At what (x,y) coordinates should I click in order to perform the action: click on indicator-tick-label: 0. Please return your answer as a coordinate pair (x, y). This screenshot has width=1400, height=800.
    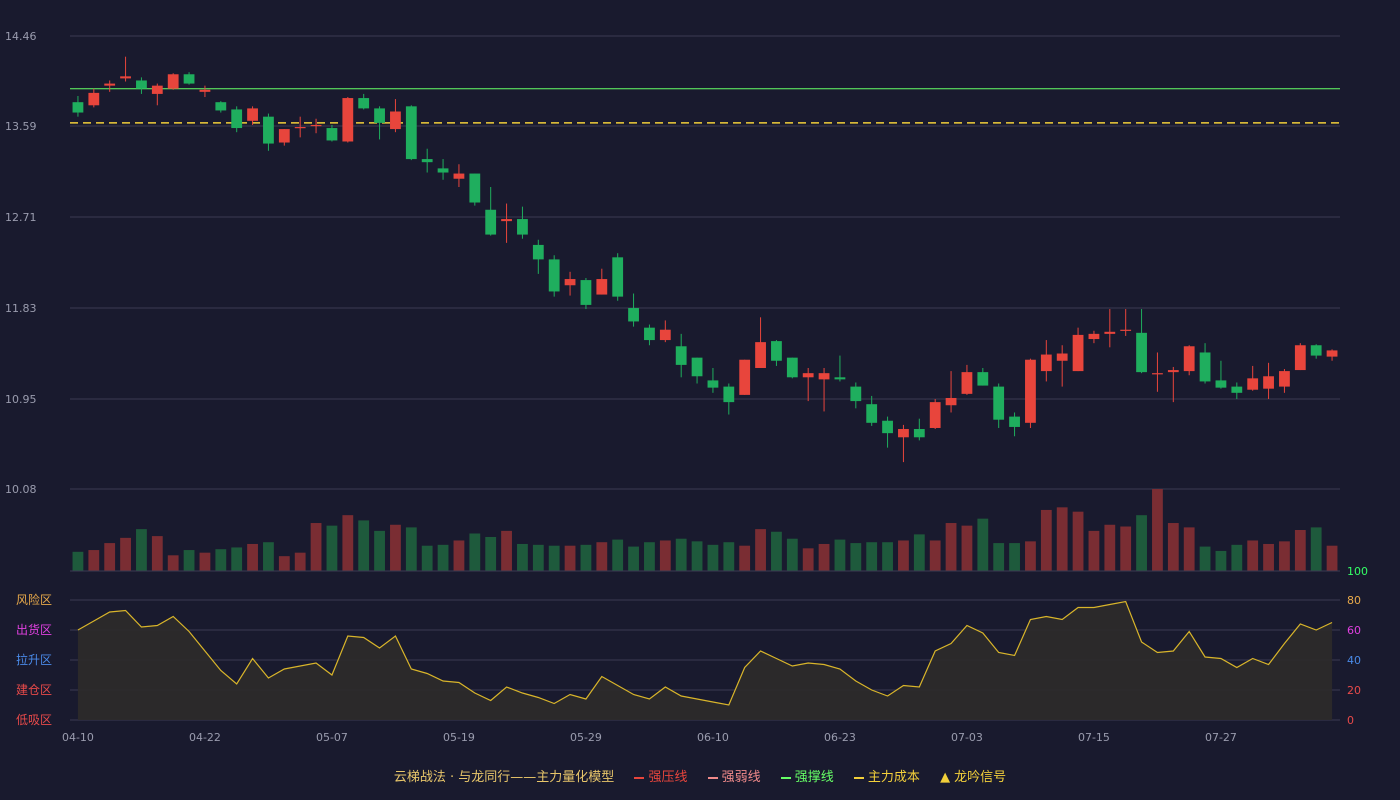
    Looking at the image, I should click on (1350, 720).